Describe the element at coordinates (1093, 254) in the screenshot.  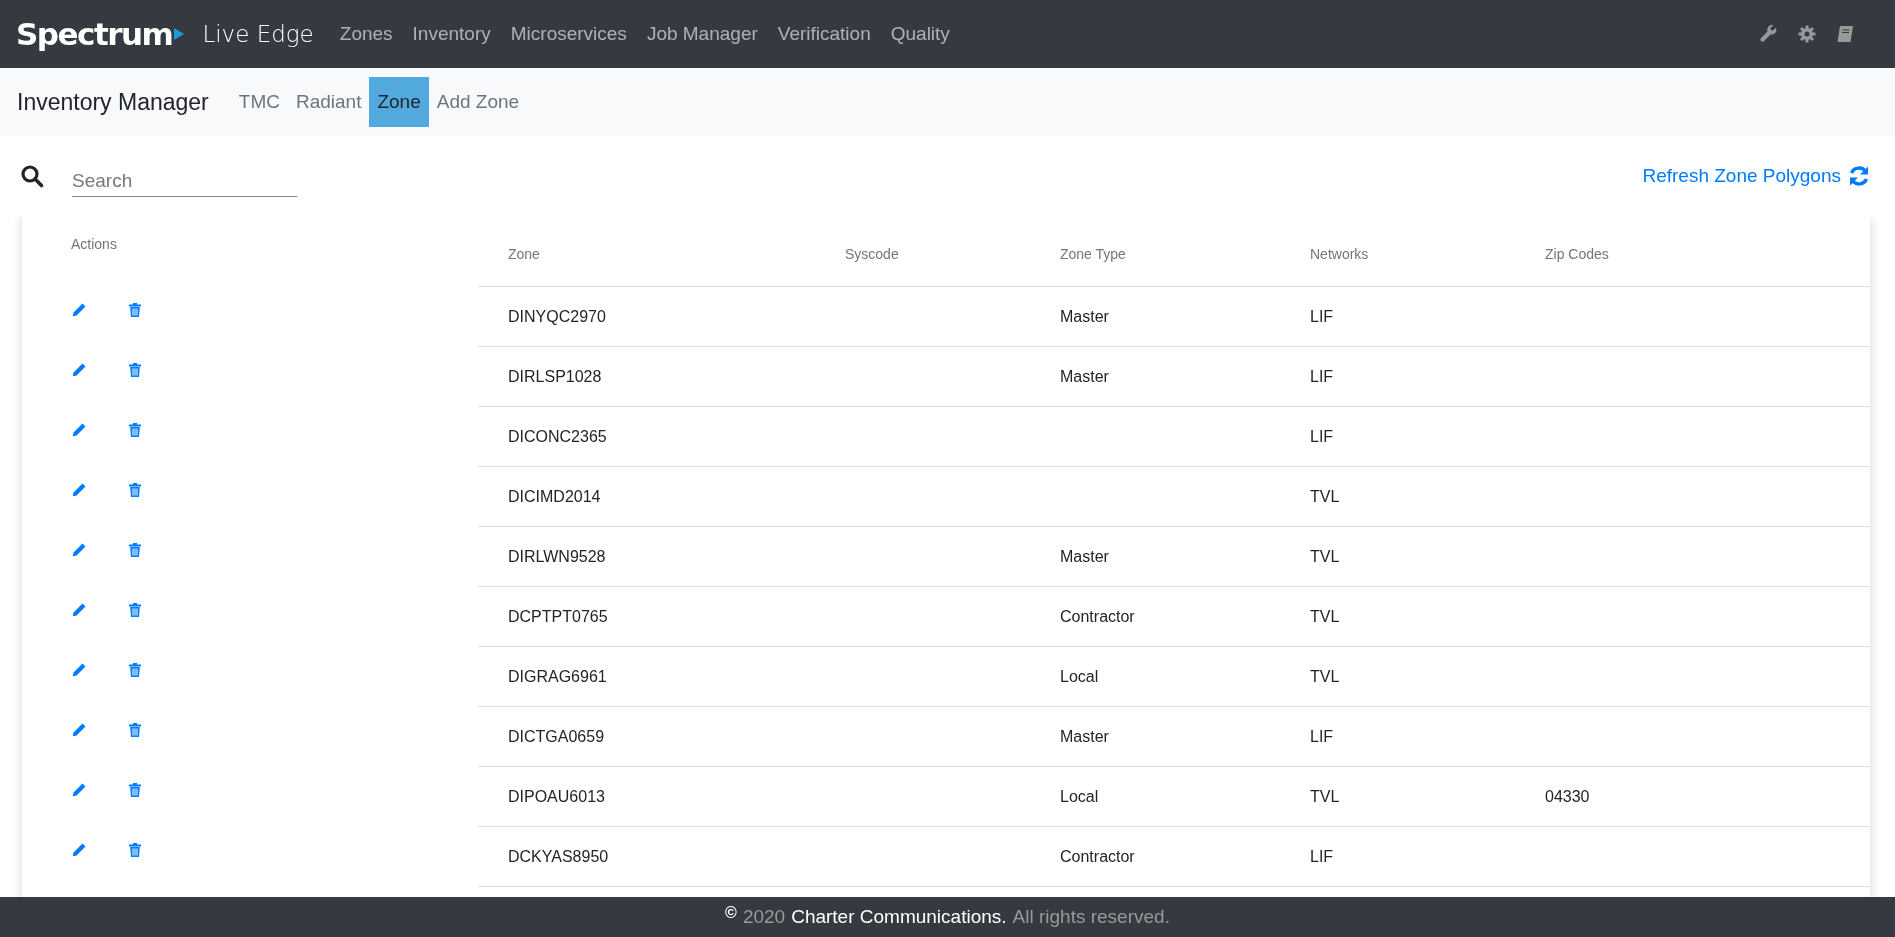
I see `column-header: Zone Type` at that location.